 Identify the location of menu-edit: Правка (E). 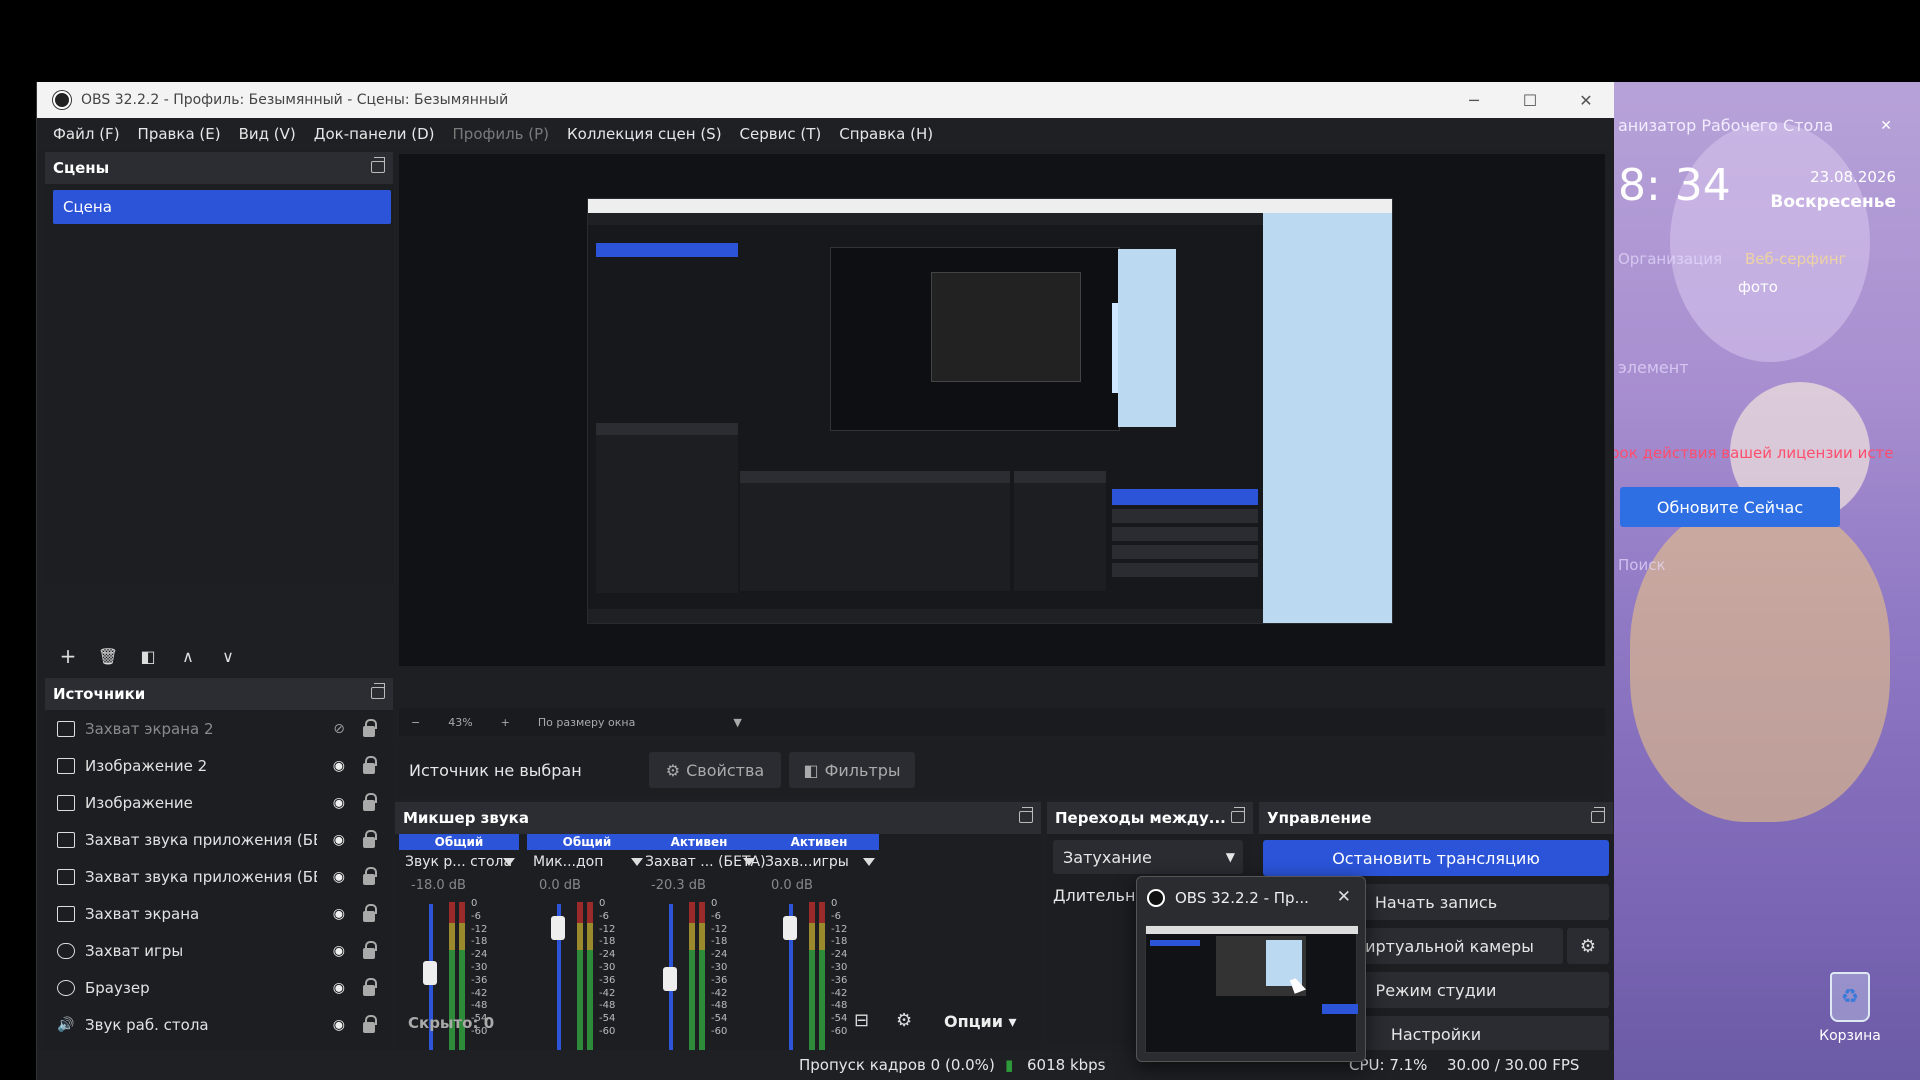
(179, 134).